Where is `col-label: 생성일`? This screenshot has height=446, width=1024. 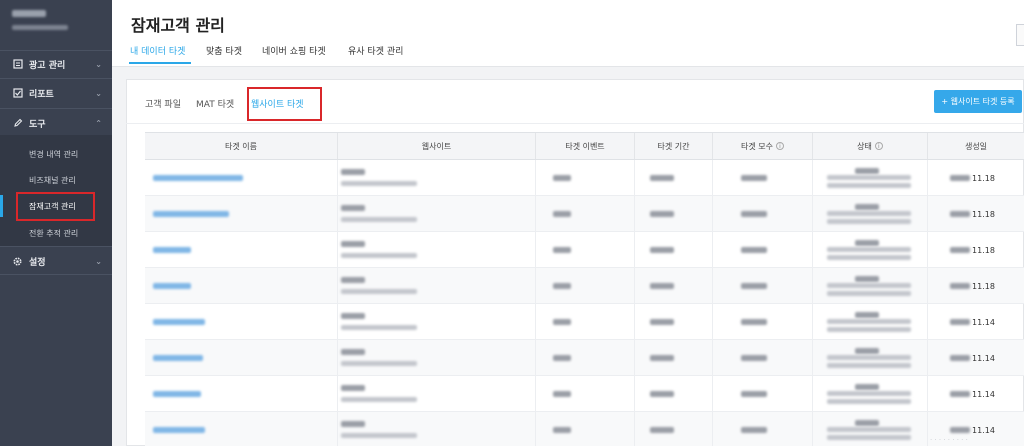
col-label: 생성일 is located at coordinates (976, 146).